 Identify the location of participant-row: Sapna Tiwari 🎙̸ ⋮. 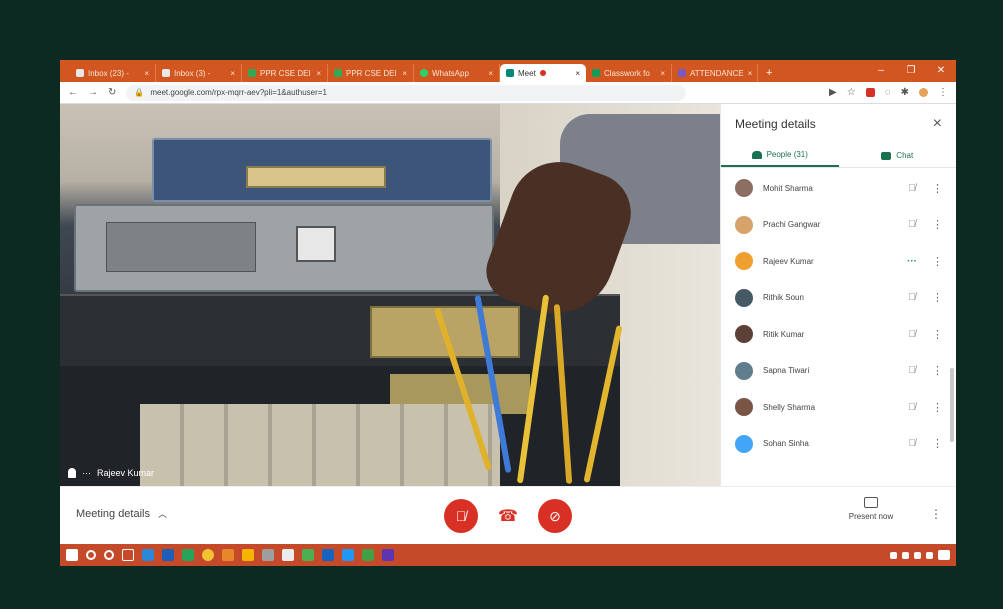
(838, 371).